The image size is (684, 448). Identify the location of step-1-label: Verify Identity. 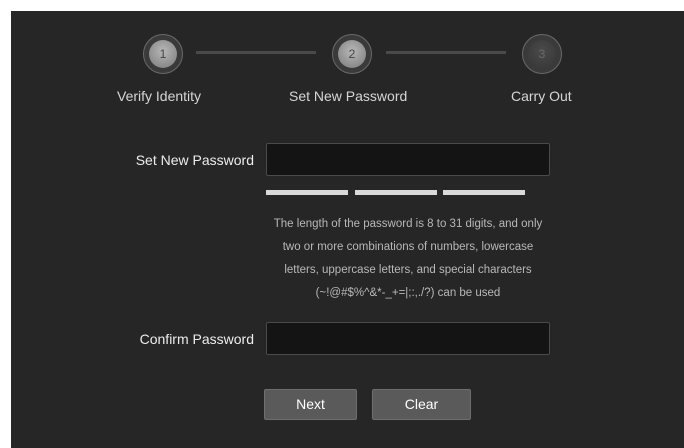
(159, 96).